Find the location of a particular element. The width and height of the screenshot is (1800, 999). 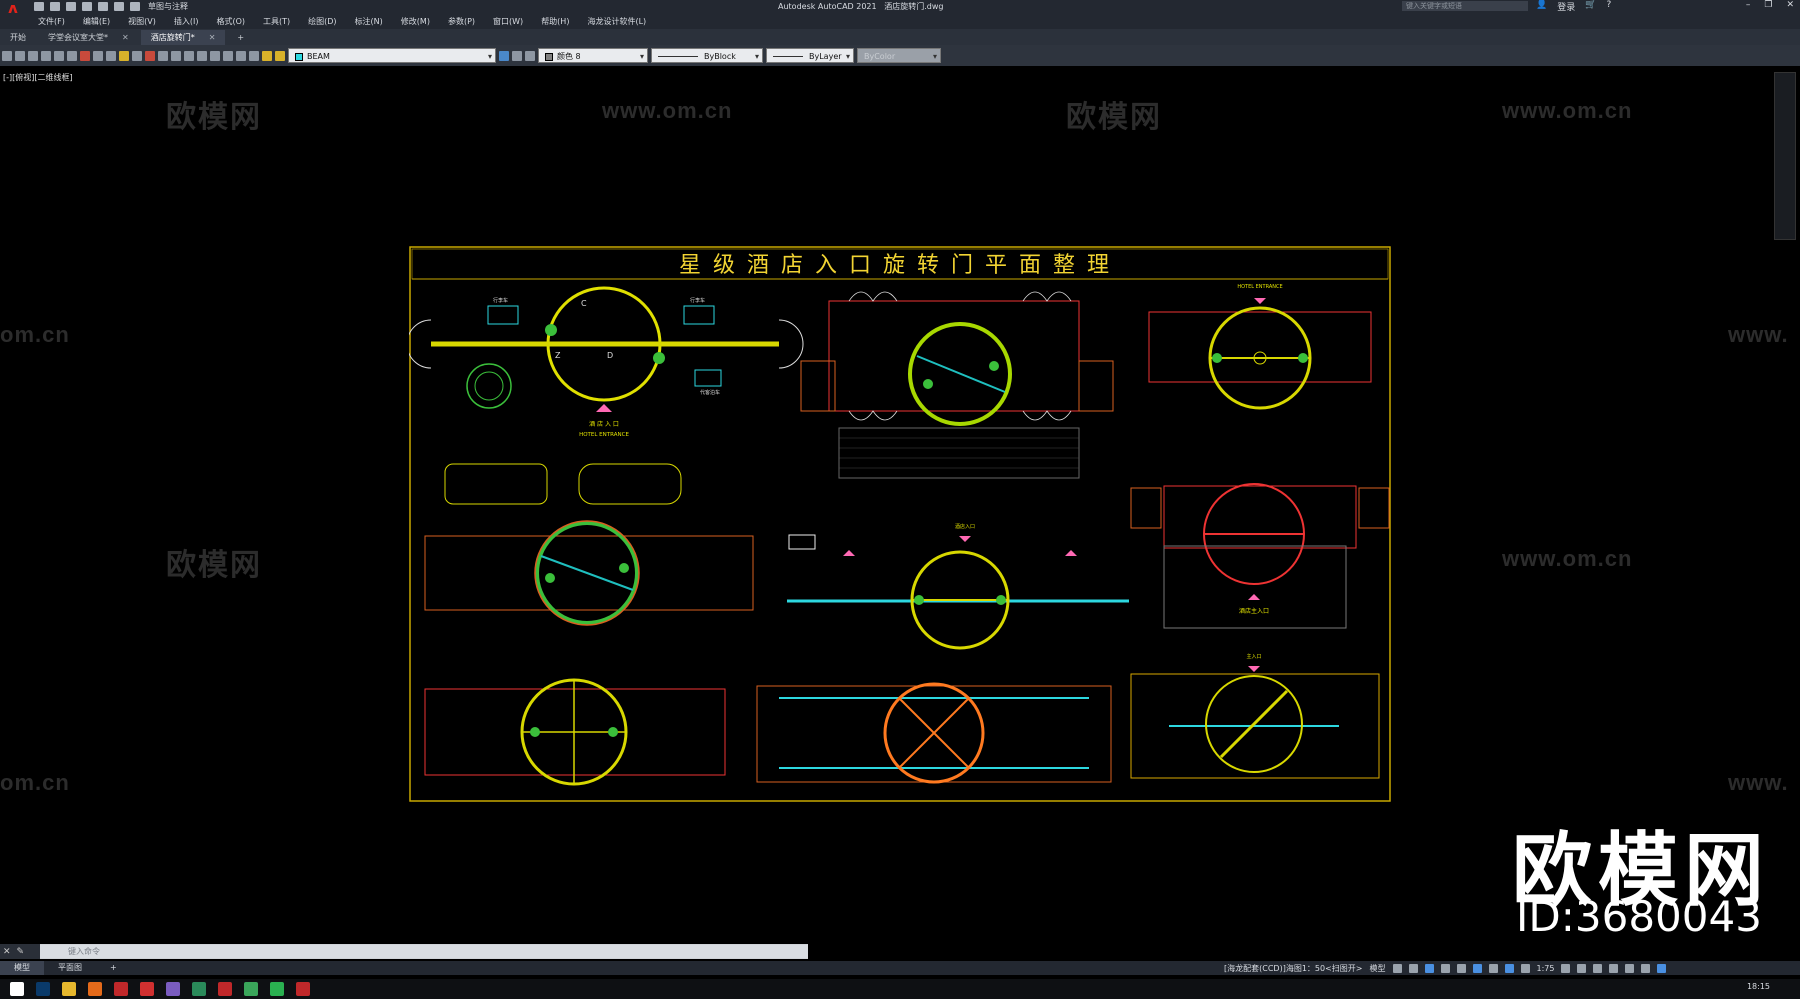

minimize-icon: – is located at coordinates (1748, 5).